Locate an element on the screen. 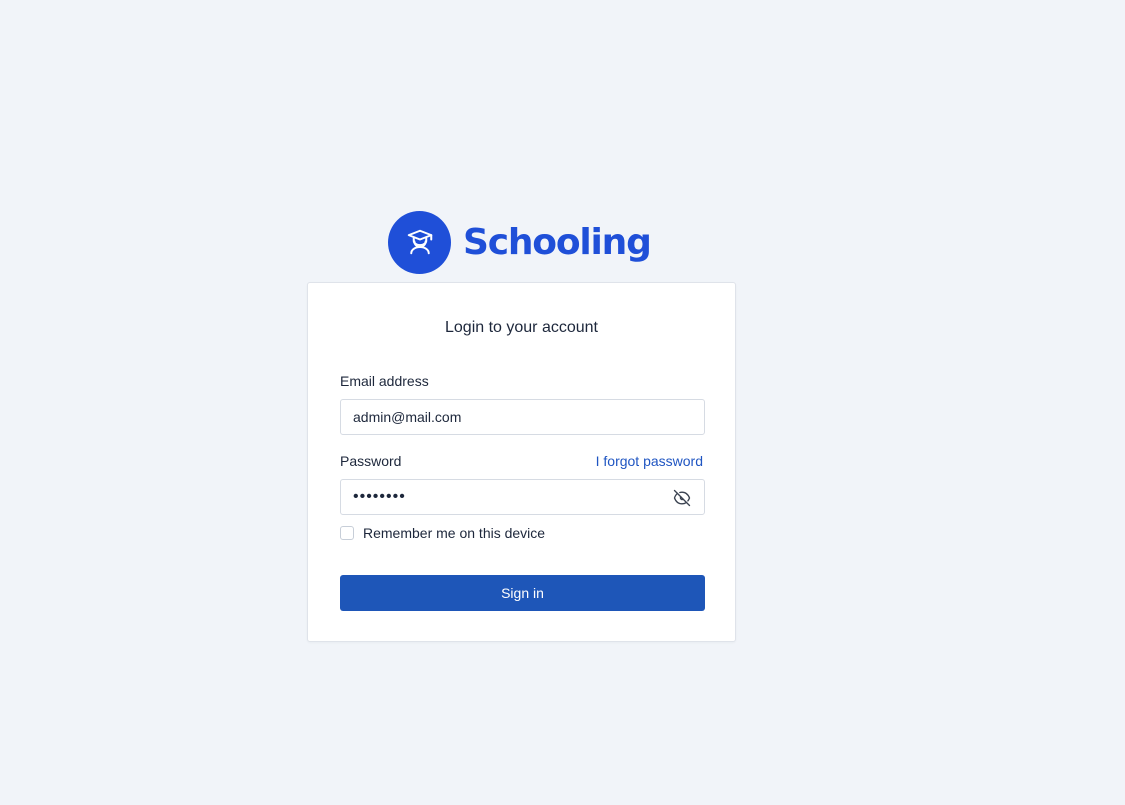 This screenshot has height=805, width=1125. password-field: •••••••• is located at coordinates (522, 497).